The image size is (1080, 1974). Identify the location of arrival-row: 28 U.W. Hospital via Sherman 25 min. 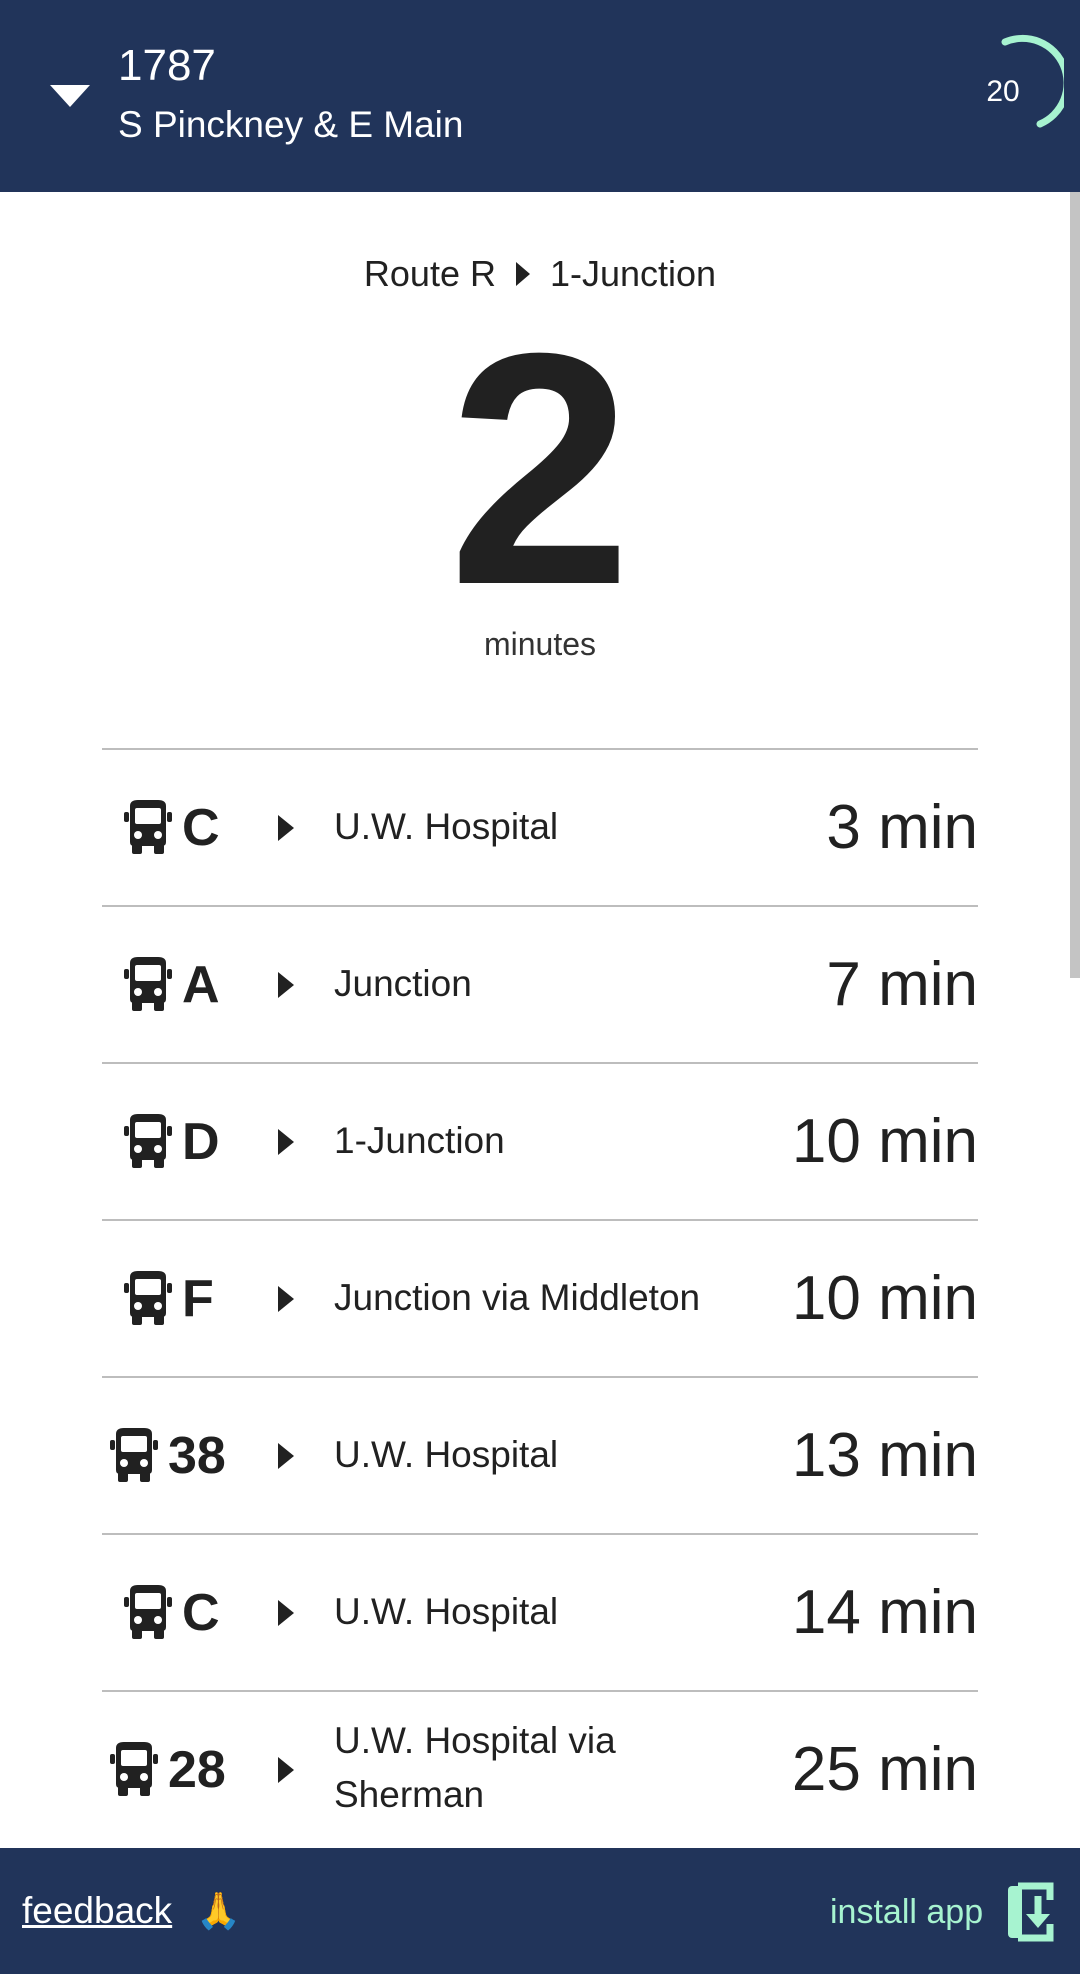
(540, 1768).